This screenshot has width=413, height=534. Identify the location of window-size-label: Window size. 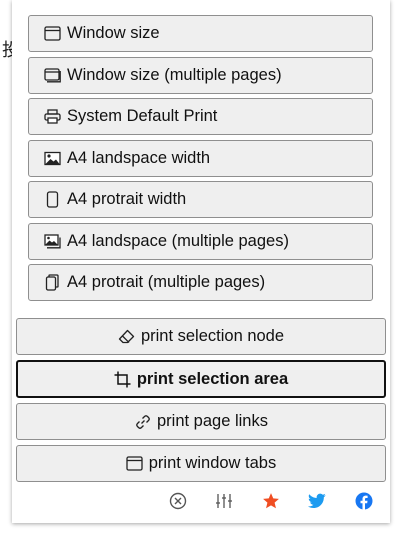
(113, 33).